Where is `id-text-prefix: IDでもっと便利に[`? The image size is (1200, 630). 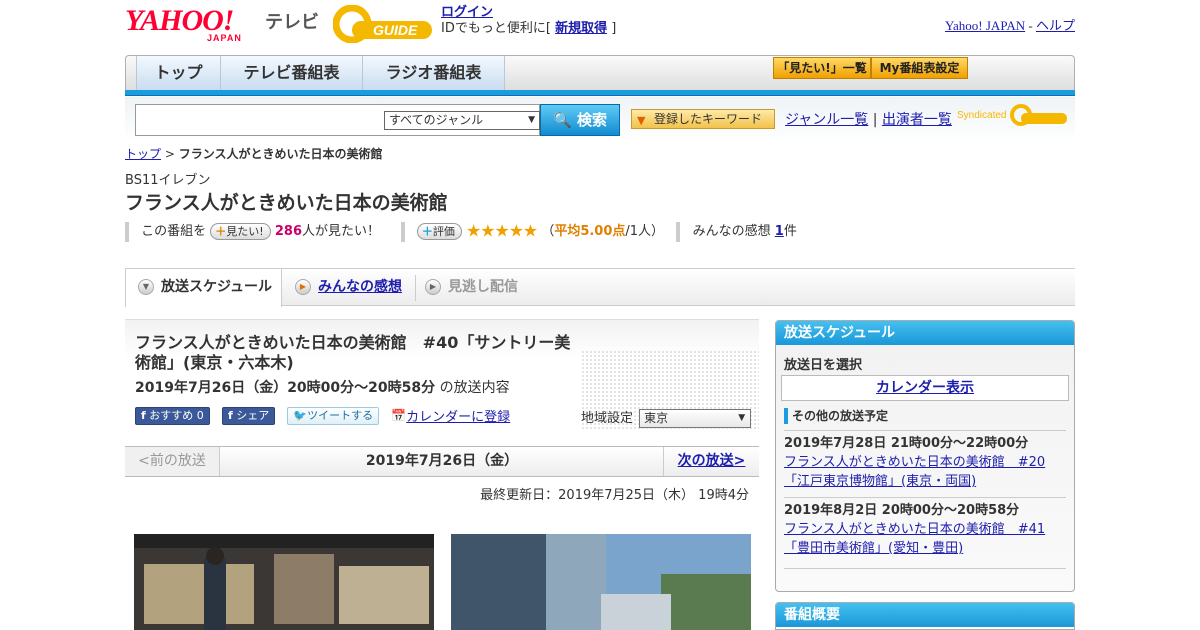
id-text-prefix: IDでもっと便利に[ is located at coordinates (496, 28).